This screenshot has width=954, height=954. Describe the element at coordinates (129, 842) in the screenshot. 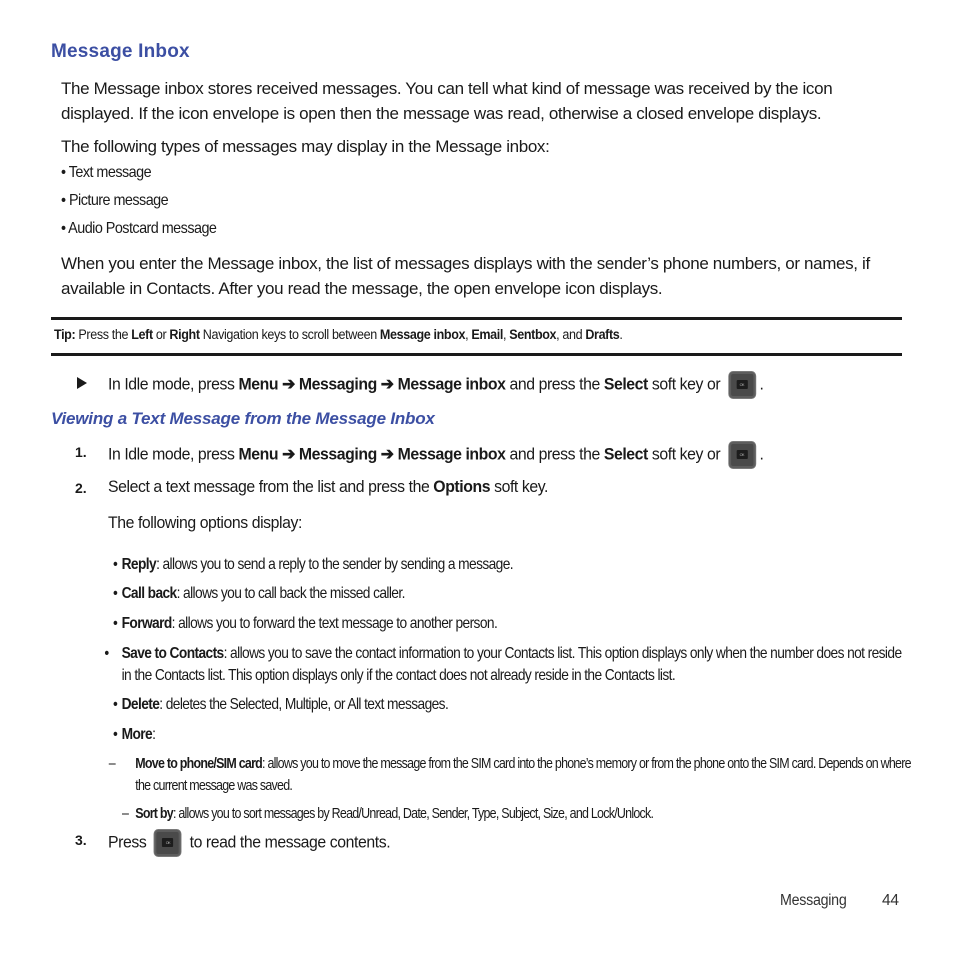

I see `step-text: Press` at that location.